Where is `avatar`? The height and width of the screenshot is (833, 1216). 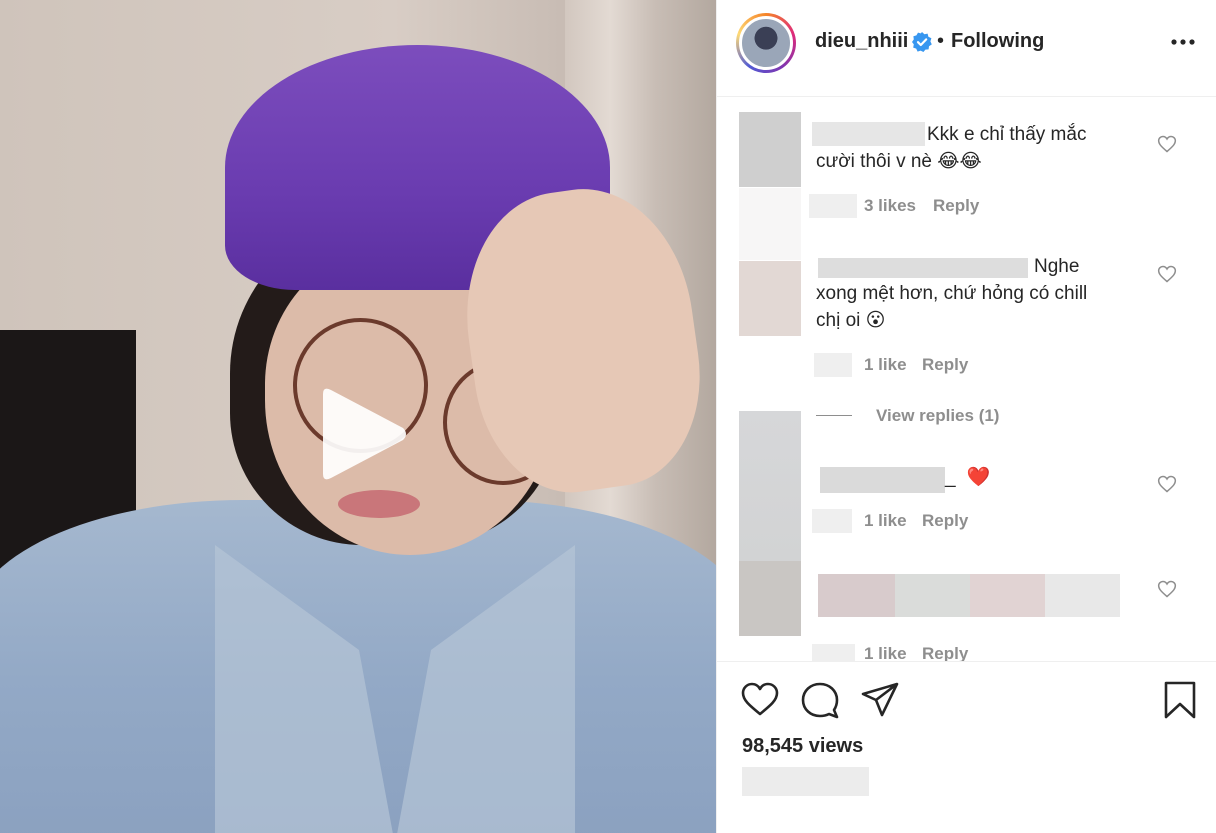 avatar is located at coordinates (766, 43).